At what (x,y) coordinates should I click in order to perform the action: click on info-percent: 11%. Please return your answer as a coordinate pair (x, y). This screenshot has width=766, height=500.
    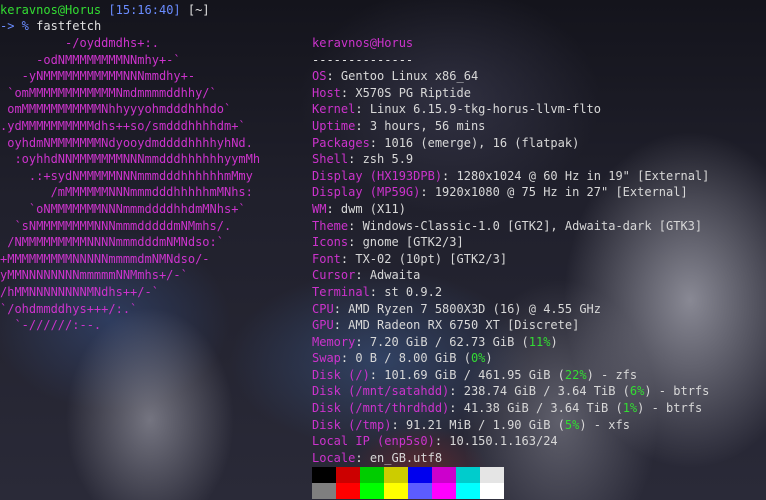
    Looking at the image, I should click on (539, 341).